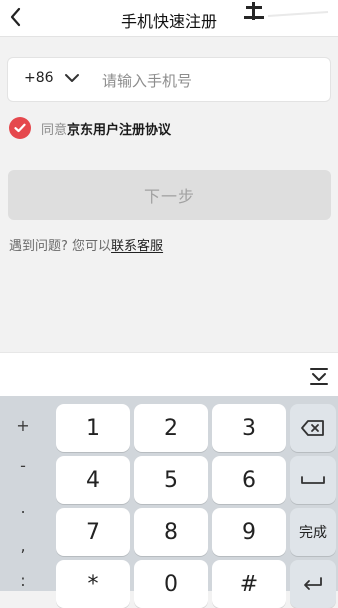 The image size is (338, 608). Describe the element at coordinates (23, 493) in the screenshot. I see `symbol-column: + - . , :` at that location.